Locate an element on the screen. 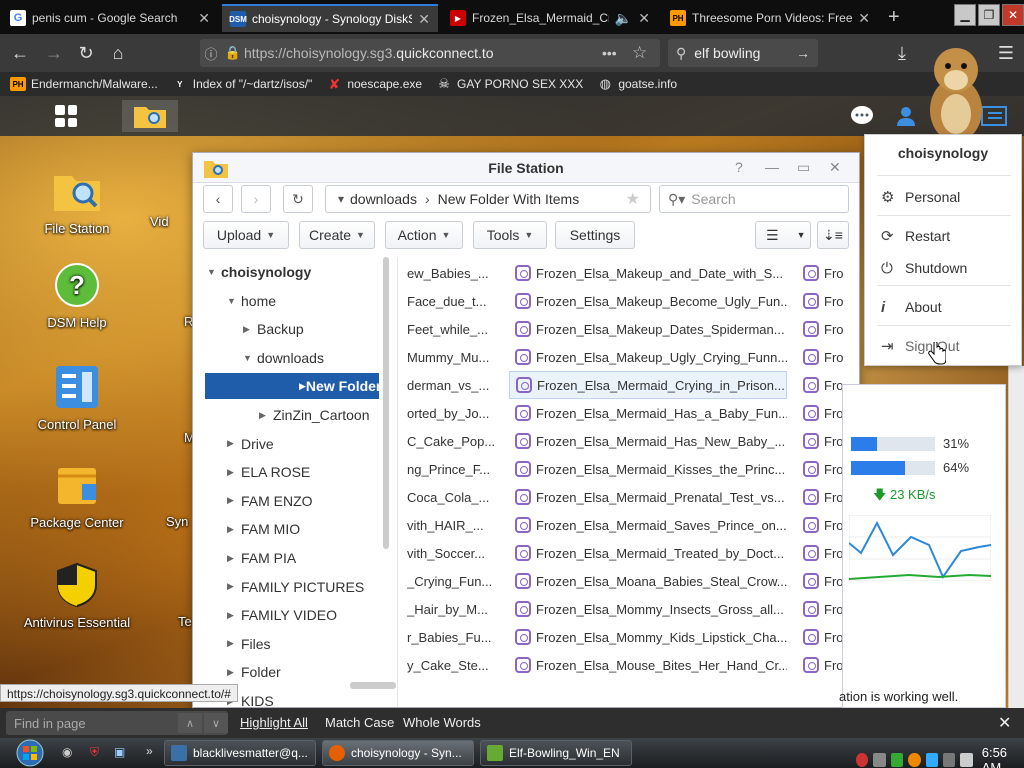  tree-node: ▶ ELA ROSE is located at coordinates (268, 472).